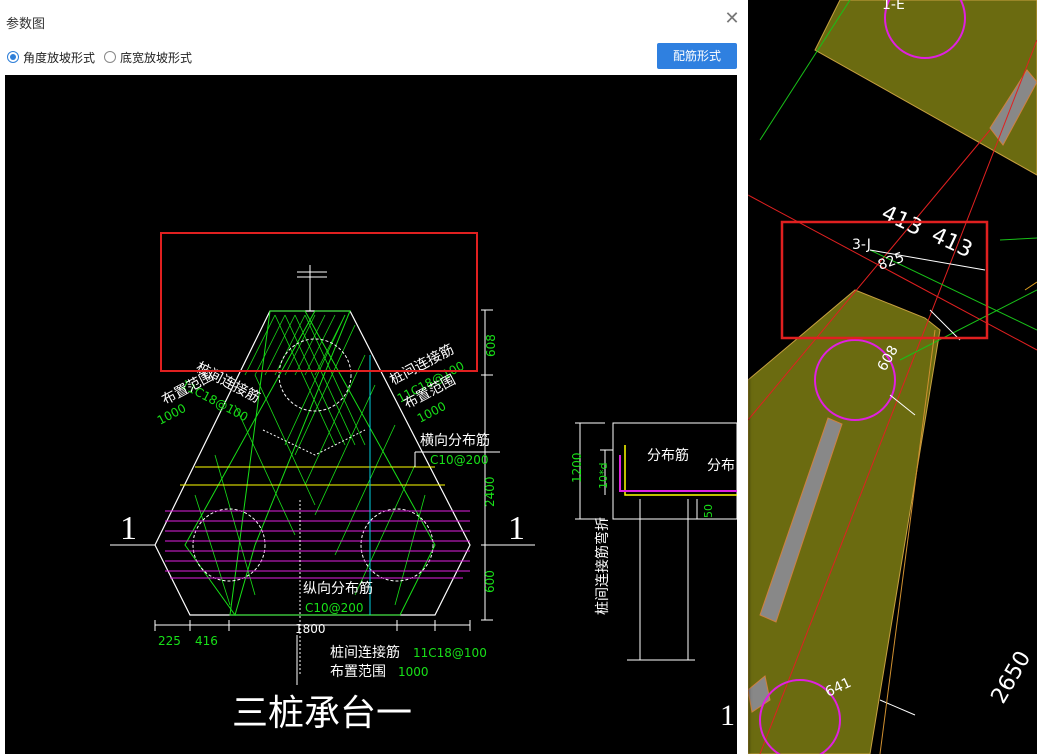 The width and height of the screenshot is (1037, 754). I want to click on dim-600: 600, so click(490, 581).